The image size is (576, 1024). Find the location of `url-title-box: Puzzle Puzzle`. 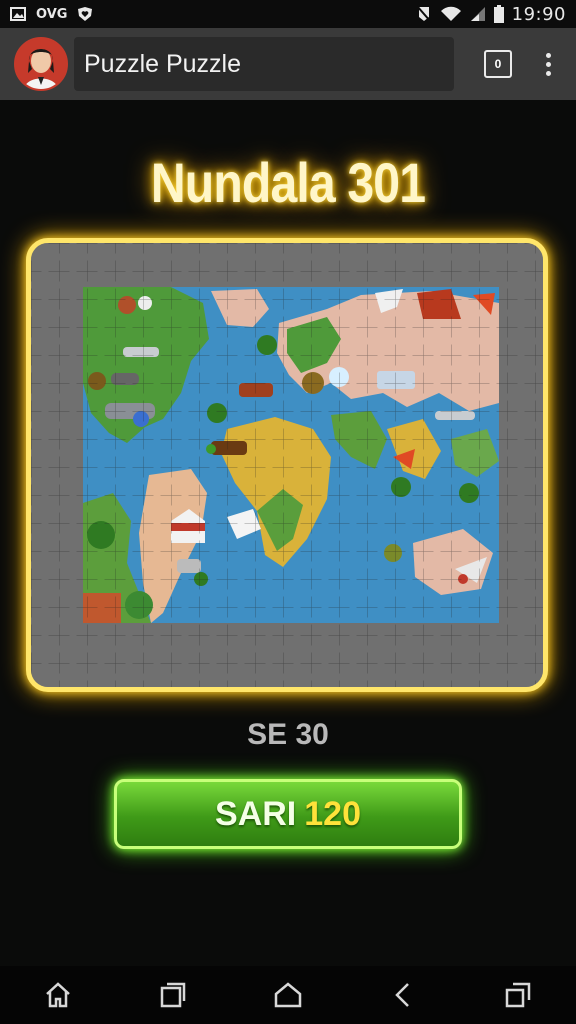

url-title-box: Puzzle Puzzle is located at coordinates (264, 64).